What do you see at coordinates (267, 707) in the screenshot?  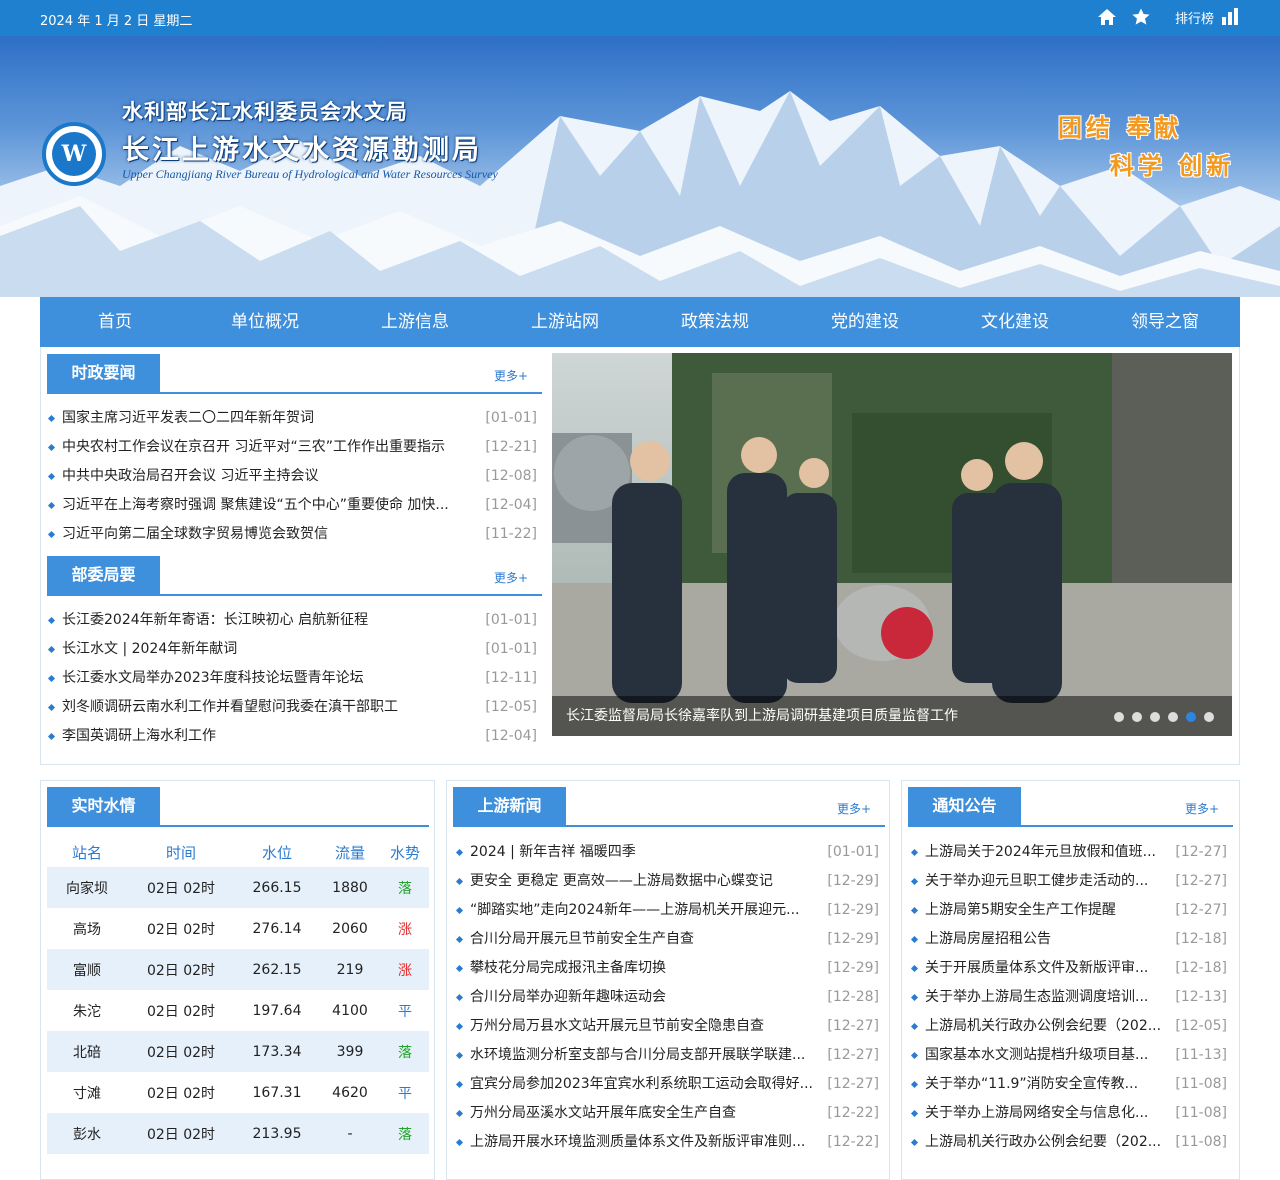 I see `list-item-title: 刘冬顺调研云南水利工作并看望慰问我委在滇干部职工` at bounding box center [267, 707].